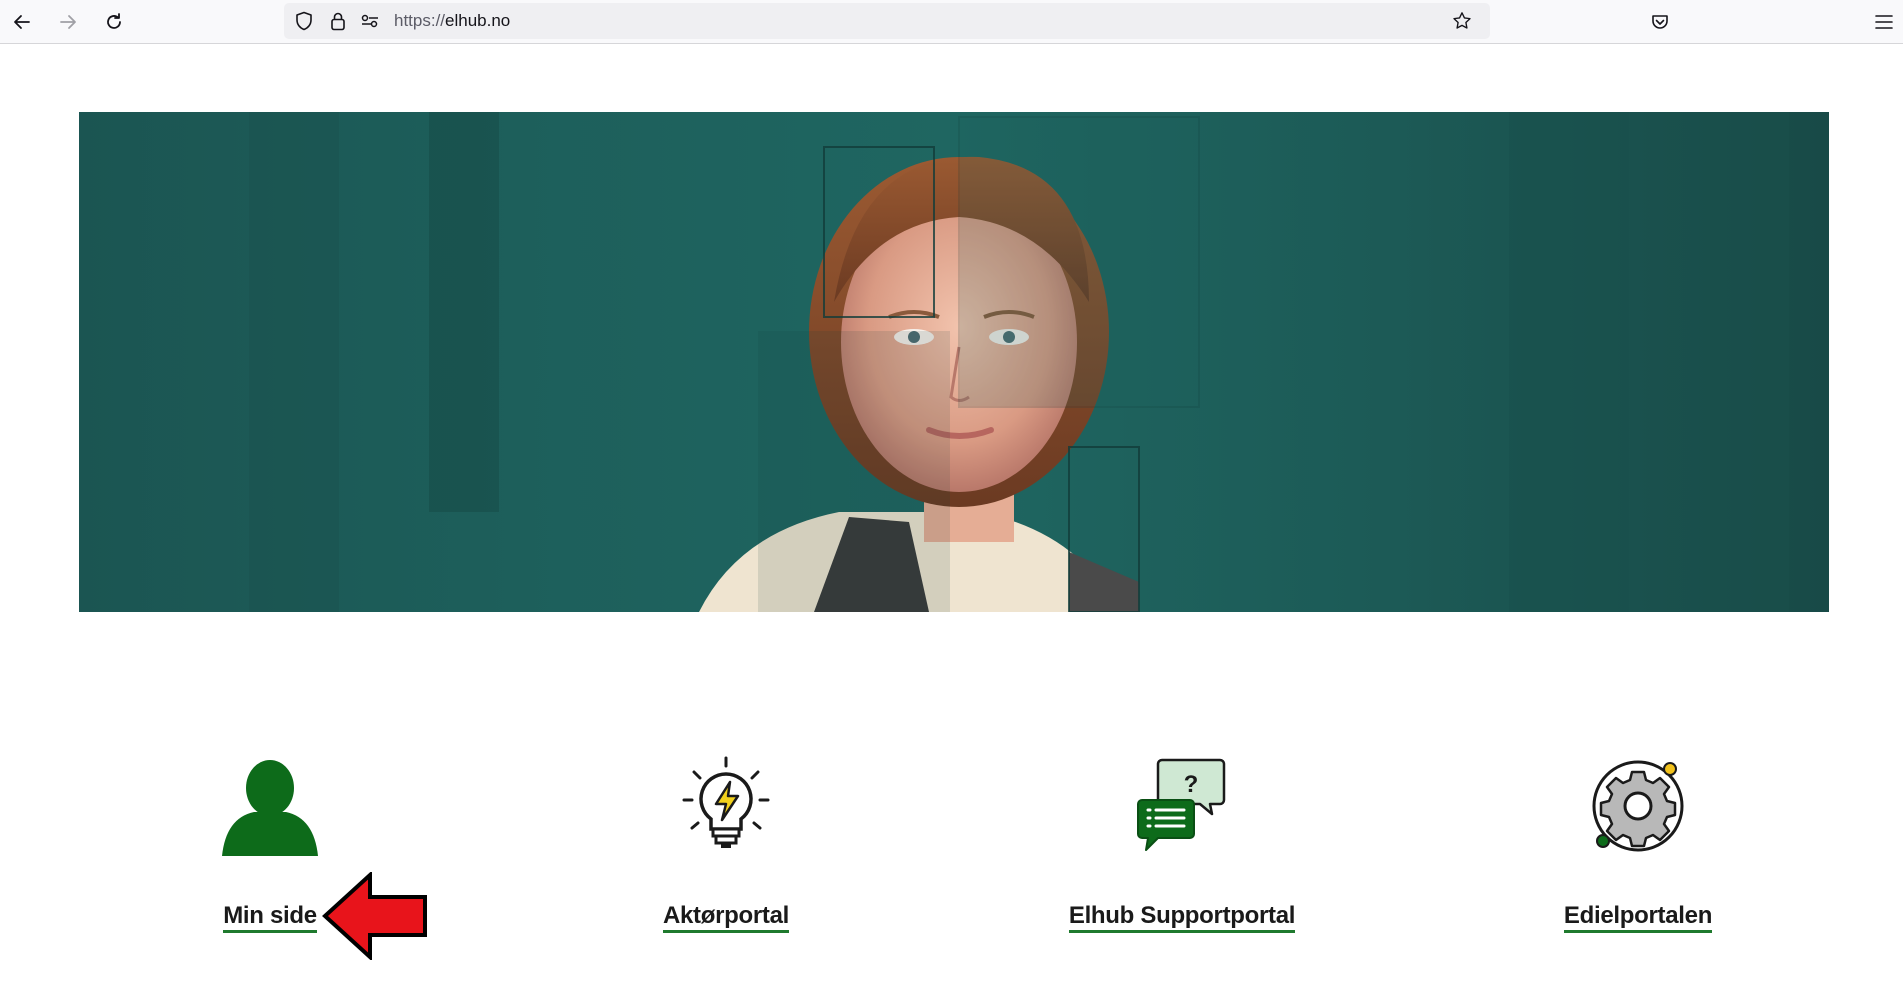 Image resolution: width=1903 pixels, height=992 pixels. Describe the element at coordinates (270, 917) in the screenshot. I see `min-side-link: Min side` at that location.